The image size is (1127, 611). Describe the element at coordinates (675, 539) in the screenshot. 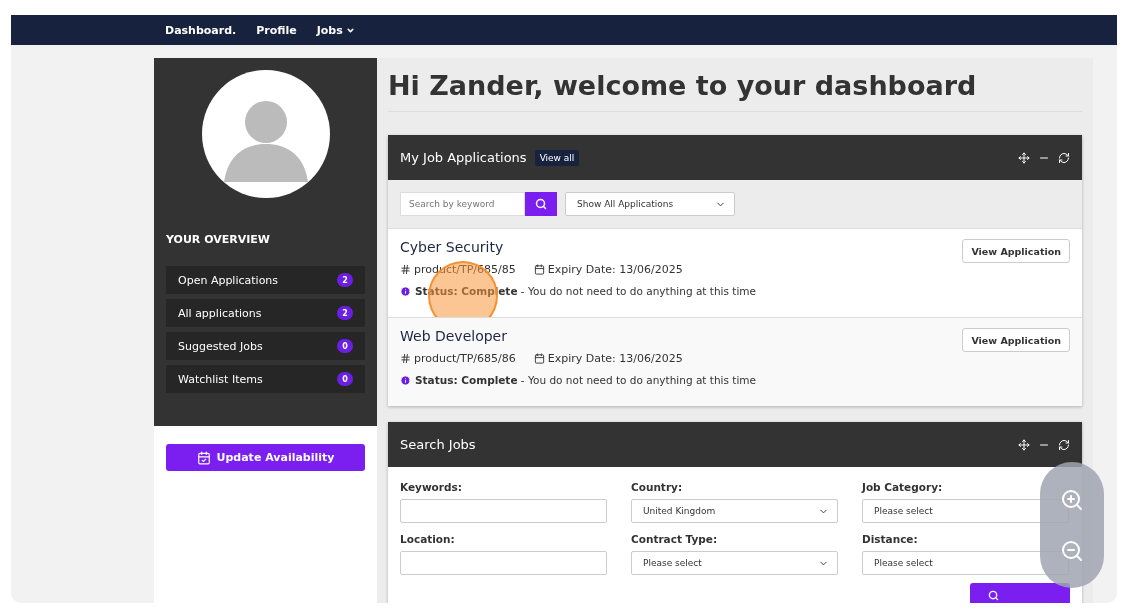

I see `field-label: Contract Type:` at that location.